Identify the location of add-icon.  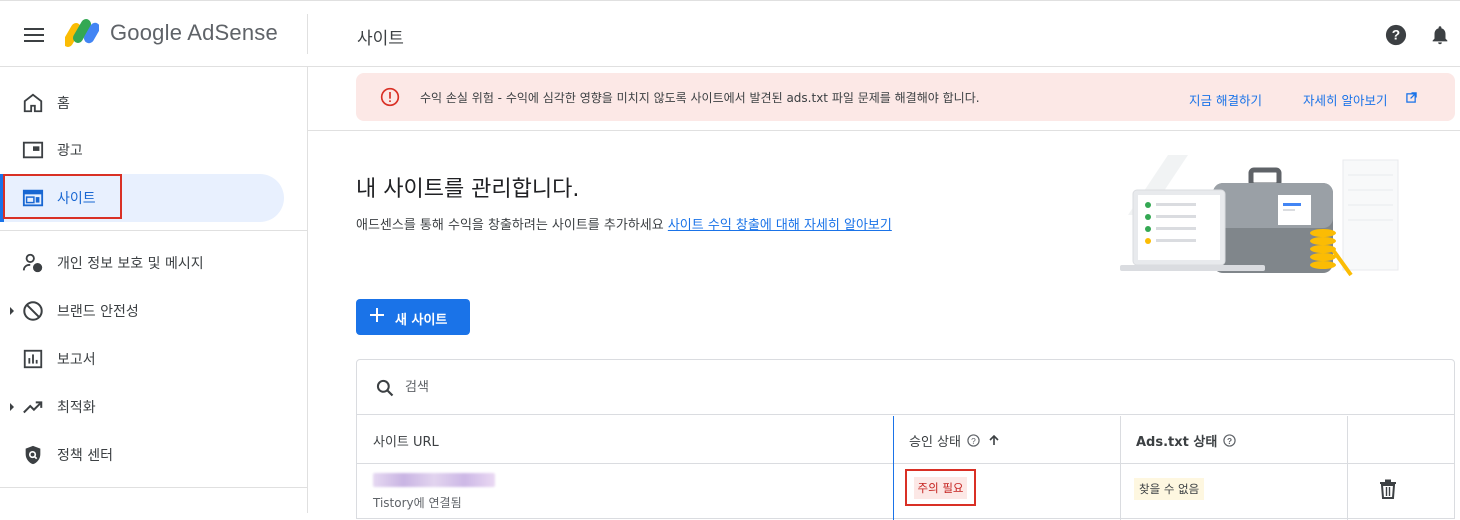
(377, 315).